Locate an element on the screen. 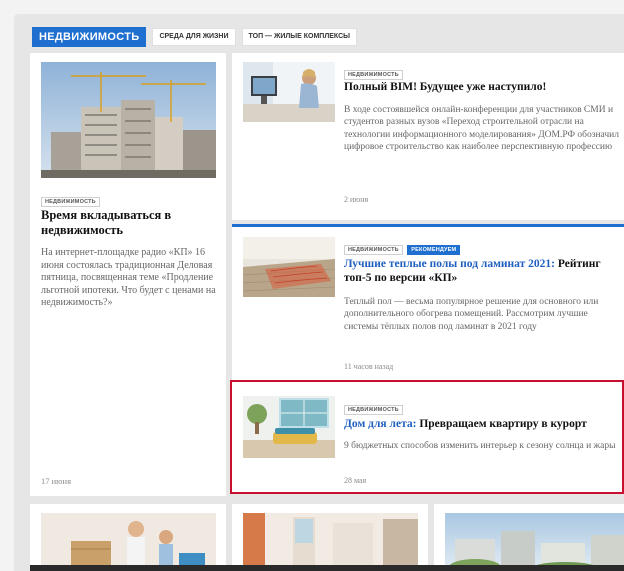  article-date: 17 июня is located at coordinates (56, 481).